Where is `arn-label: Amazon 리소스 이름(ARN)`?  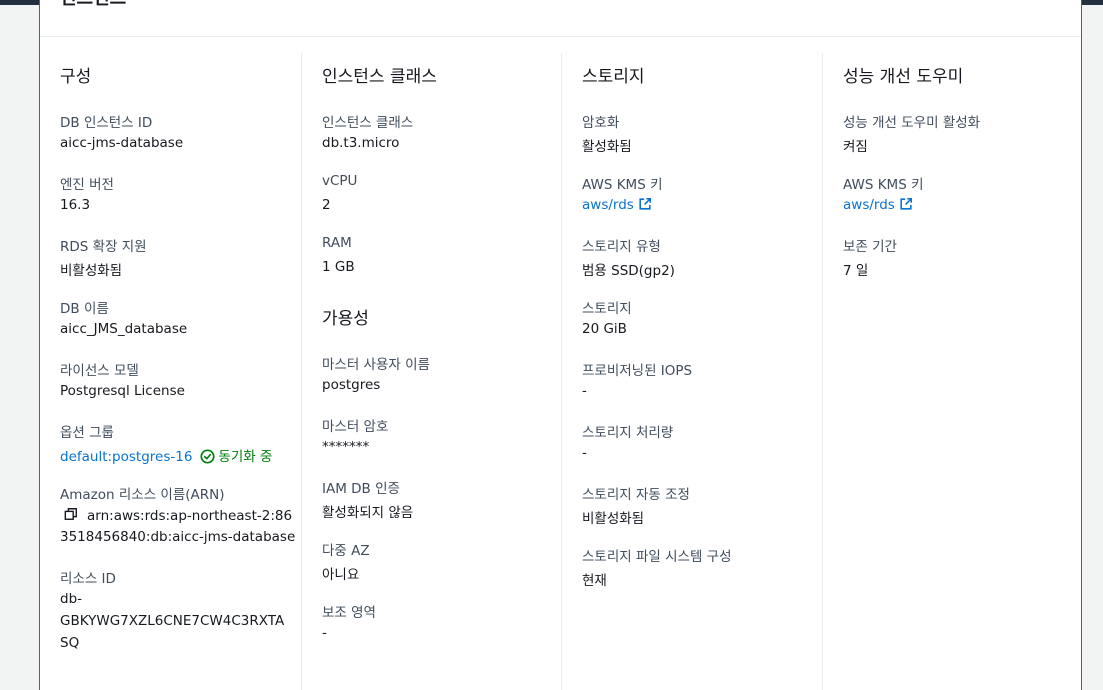
arn-label: Amazon 리소스 이름(ARN) is located at coordinates (142, 495).